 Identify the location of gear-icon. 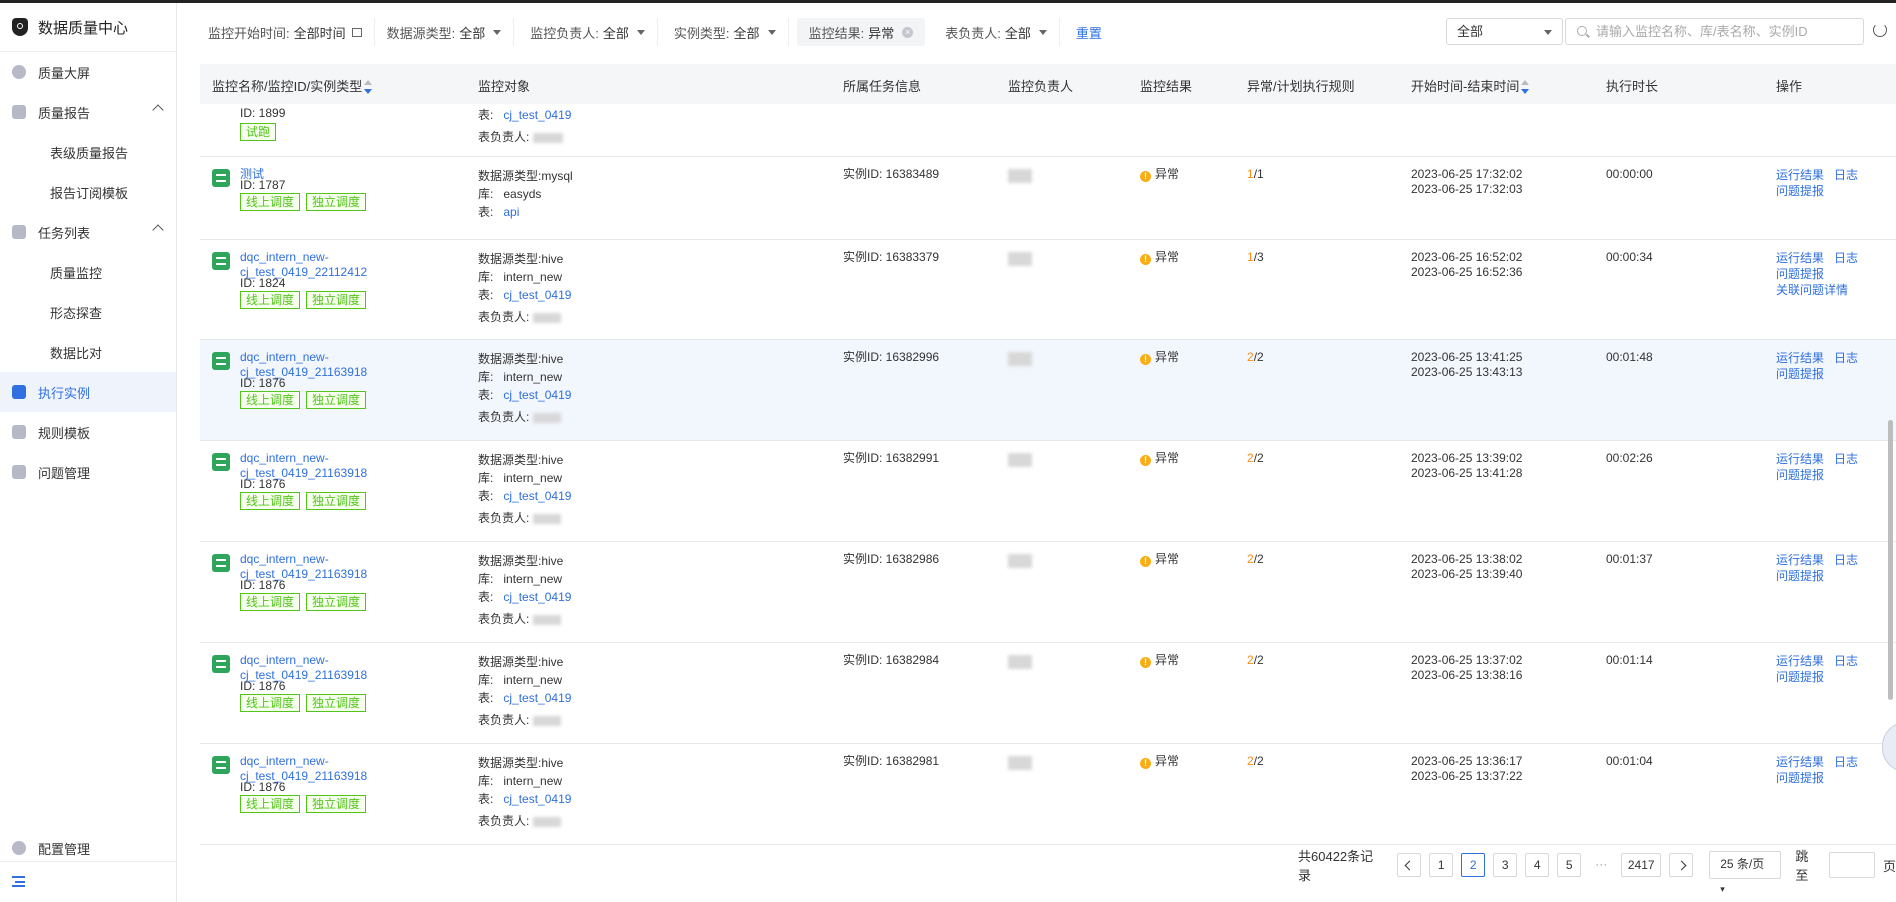
(19, 848).